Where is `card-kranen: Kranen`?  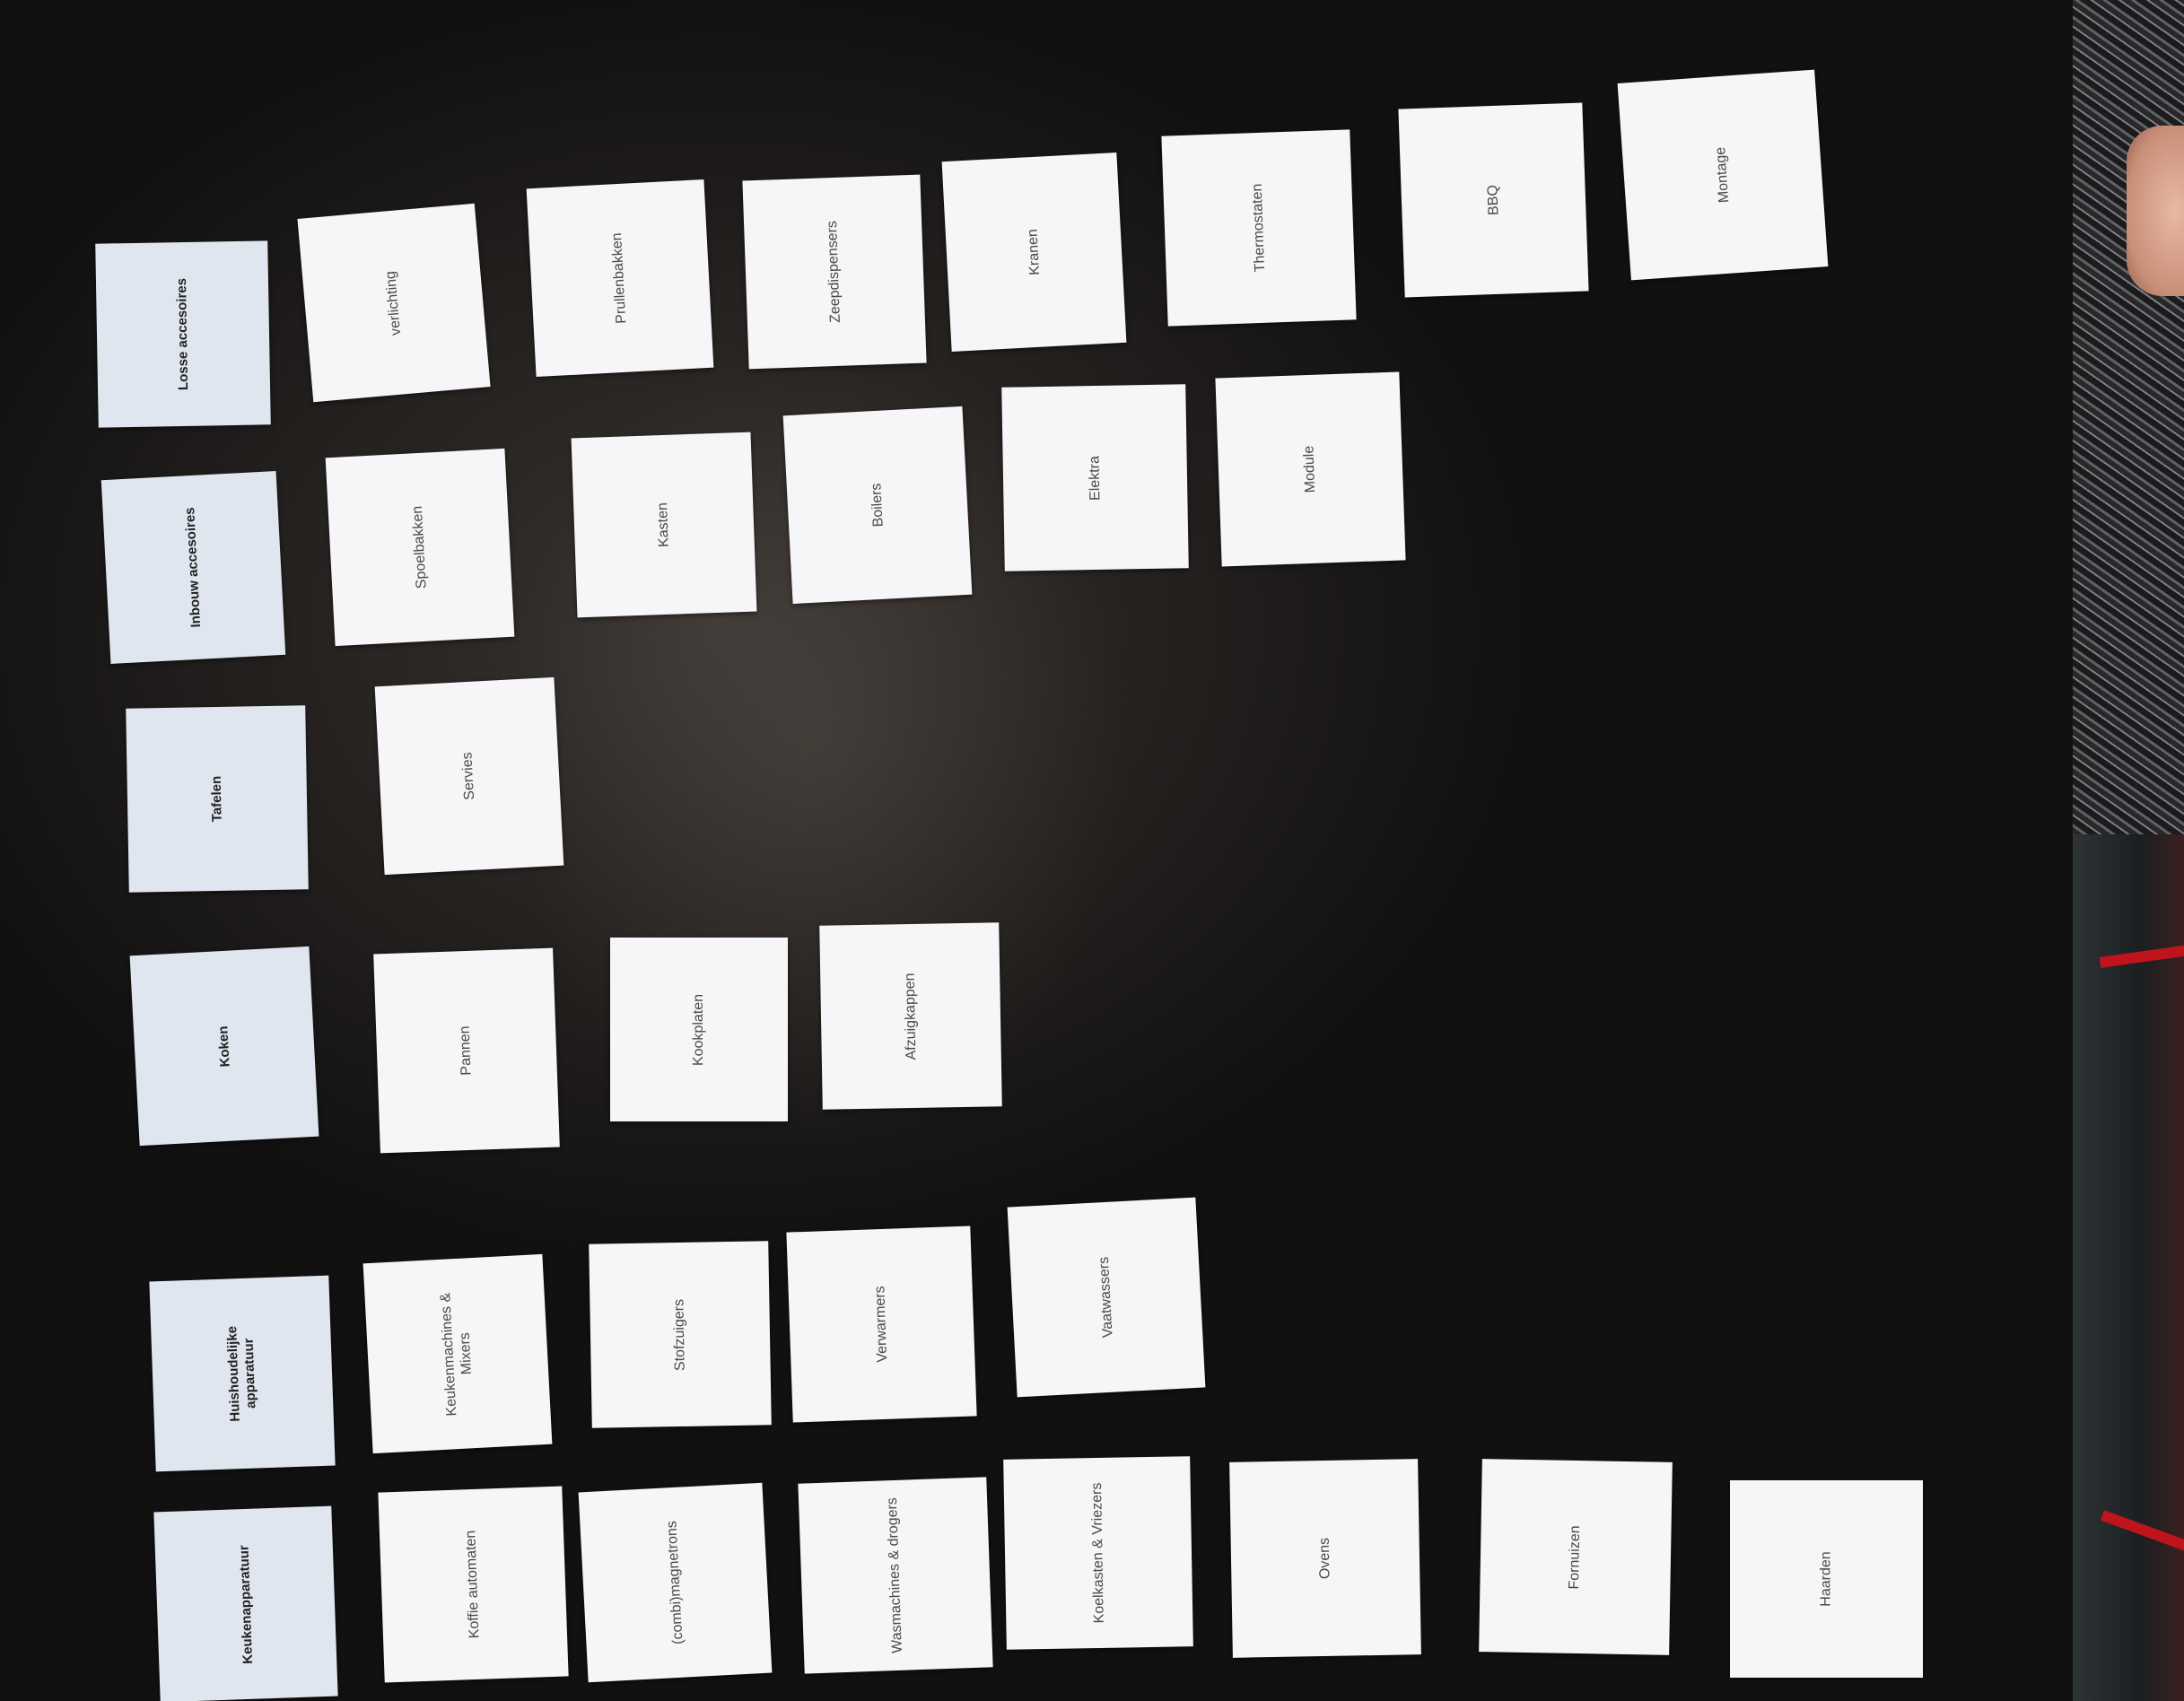 card-kranen: Kranen is located at coordinates (1034, 252).